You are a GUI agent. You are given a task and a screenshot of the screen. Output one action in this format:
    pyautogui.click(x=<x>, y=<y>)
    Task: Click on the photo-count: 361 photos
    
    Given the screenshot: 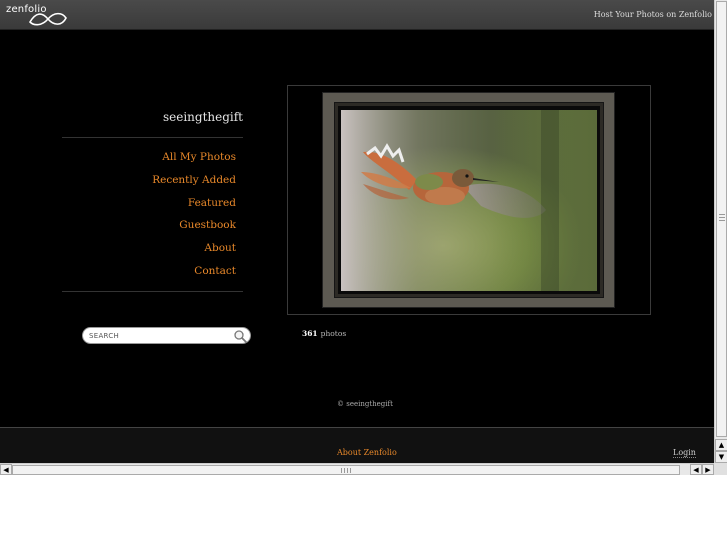 What is the action you would take?
    pyautogui.click(x=324, y=333)
    